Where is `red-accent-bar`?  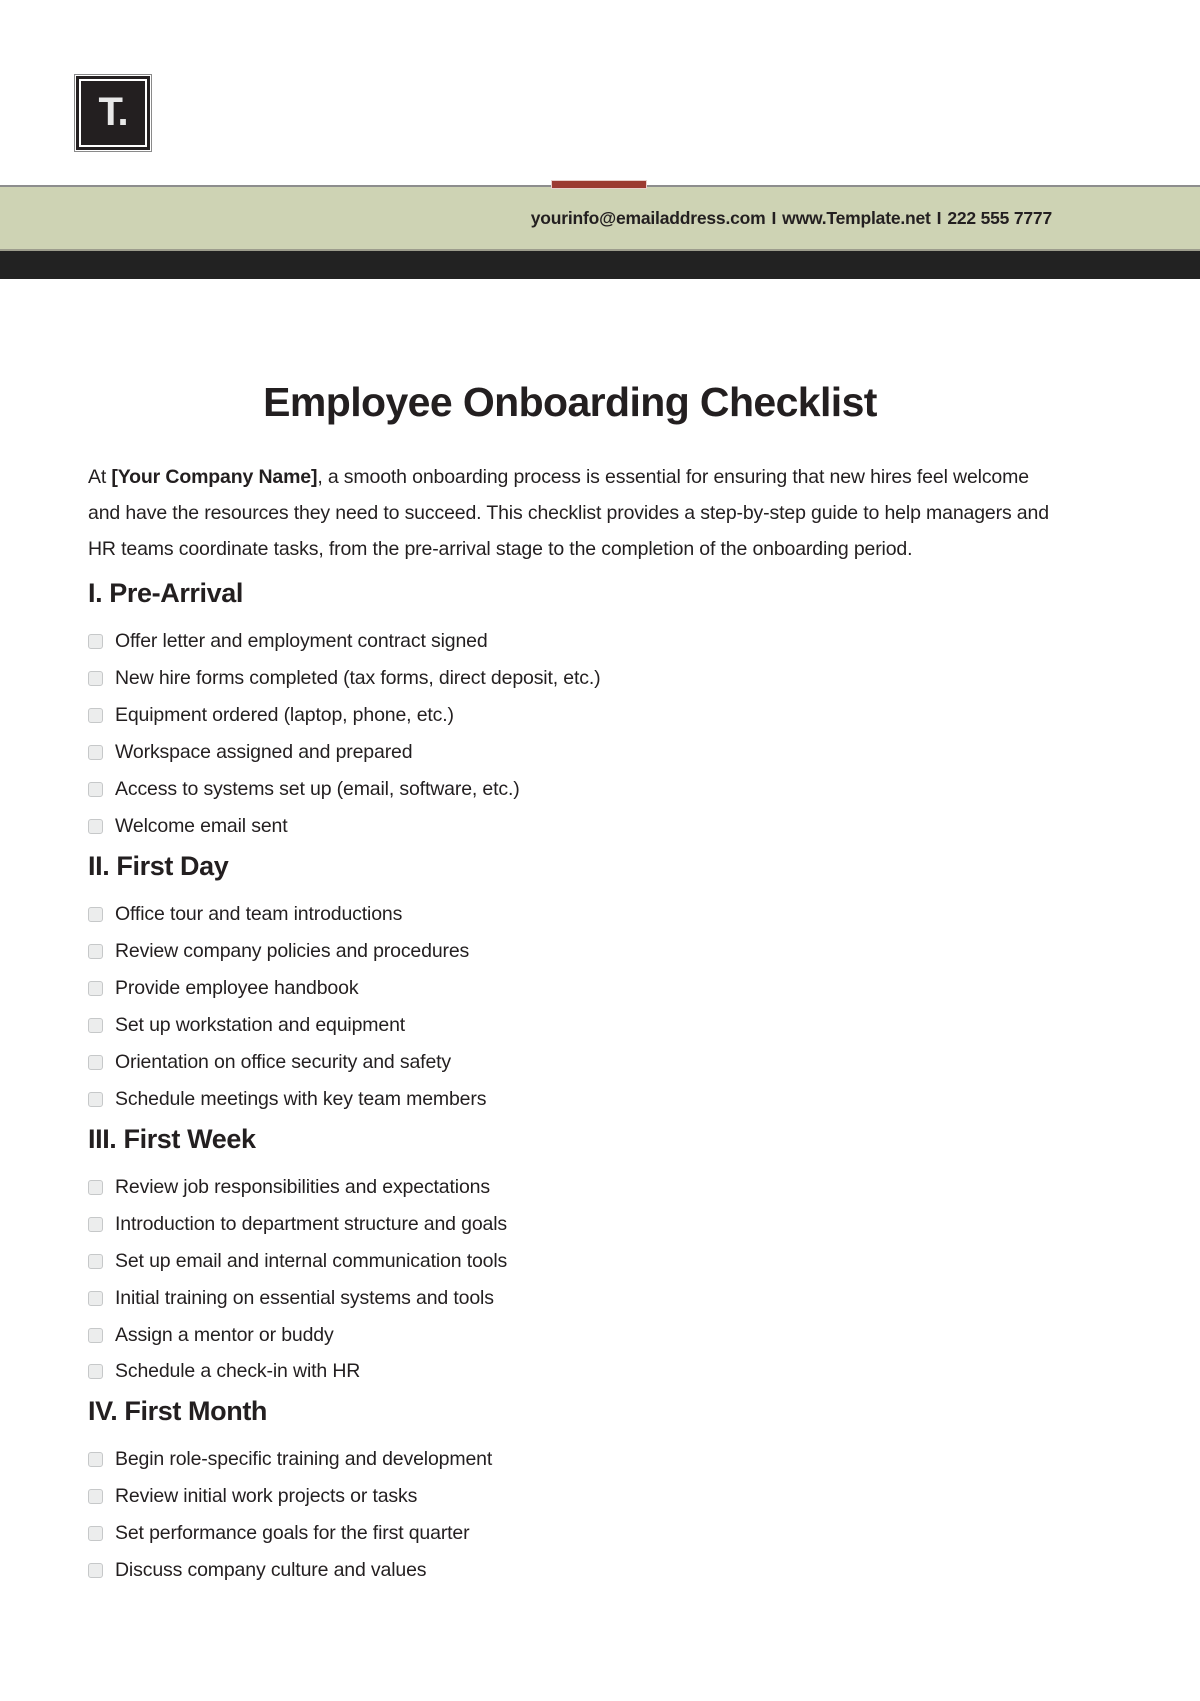
red-accent-bar is located at coordinates (599, 184).